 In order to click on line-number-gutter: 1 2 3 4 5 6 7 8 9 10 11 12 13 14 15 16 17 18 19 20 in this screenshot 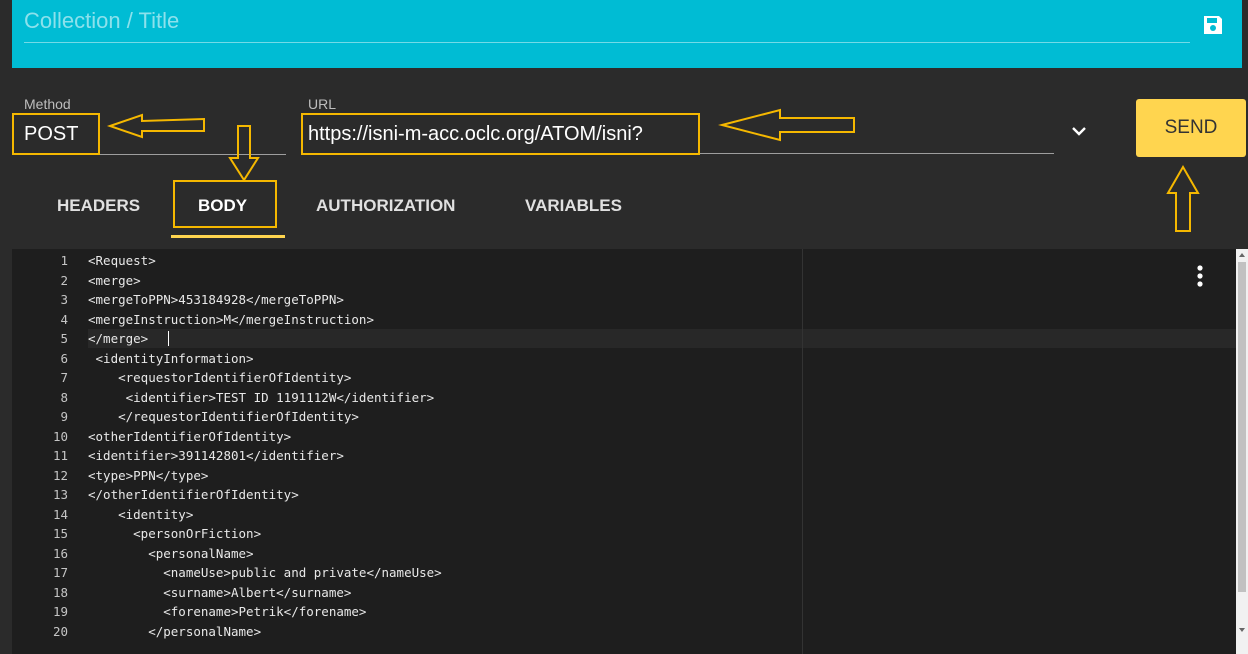, I will do `click(48, 451)`.